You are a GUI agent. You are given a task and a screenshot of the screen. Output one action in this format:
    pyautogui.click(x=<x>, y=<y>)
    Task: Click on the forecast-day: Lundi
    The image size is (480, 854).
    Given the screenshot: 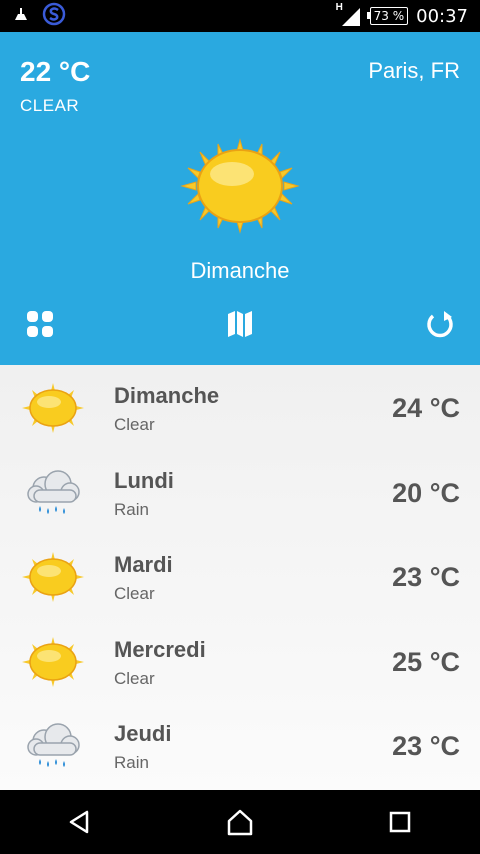 What is the action you would take?
    pyautogui.click(x=144, y=480)
    